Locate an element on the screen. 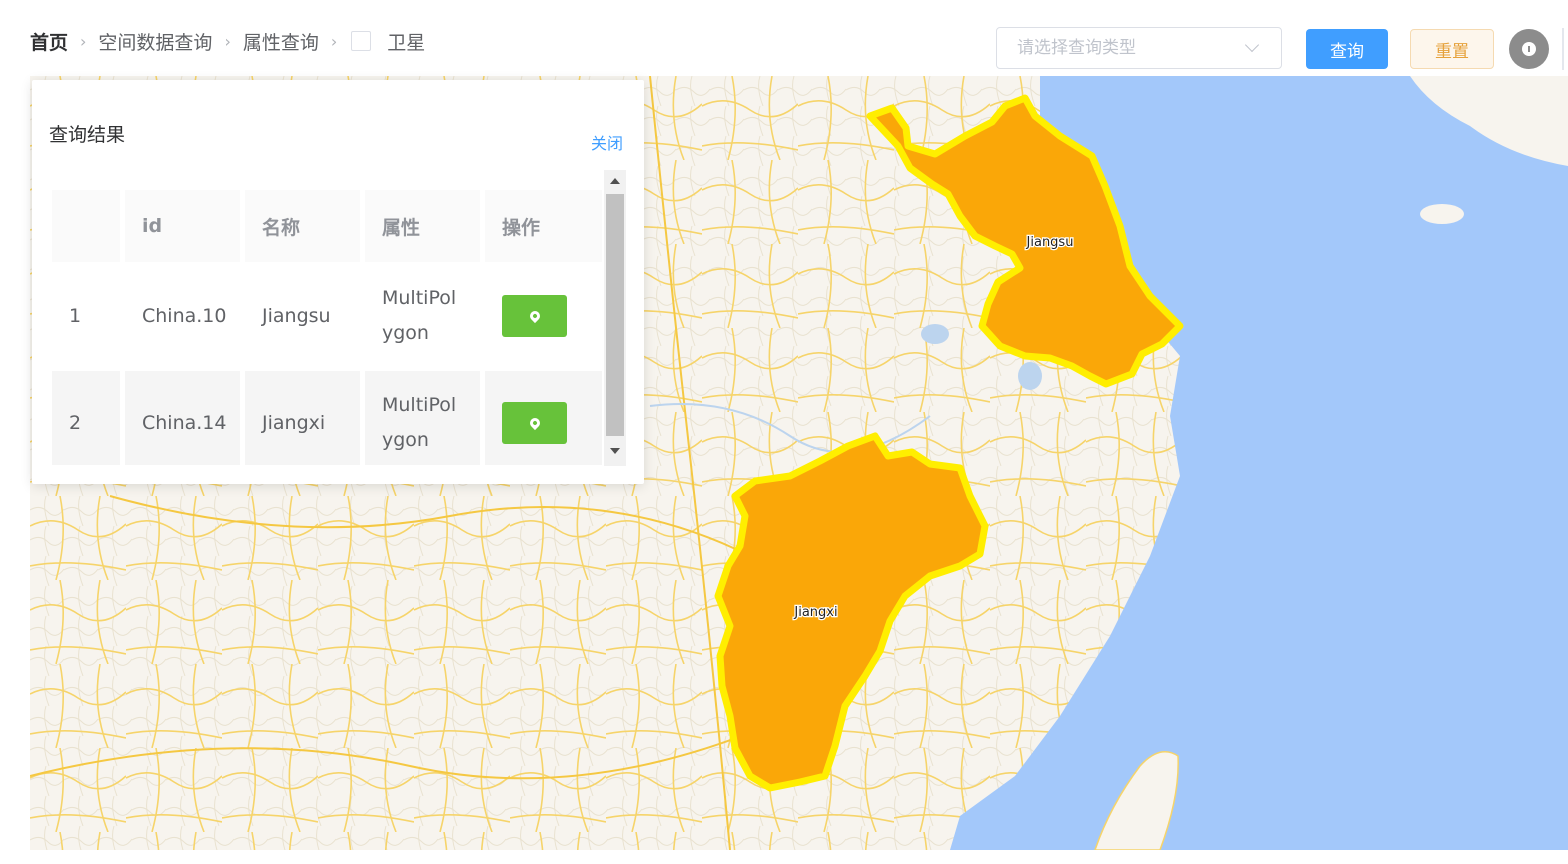 Image resolution: width=1568 pixels, height=864 pixels. column-header-name: 名称 is located at coordinates (305, 227).